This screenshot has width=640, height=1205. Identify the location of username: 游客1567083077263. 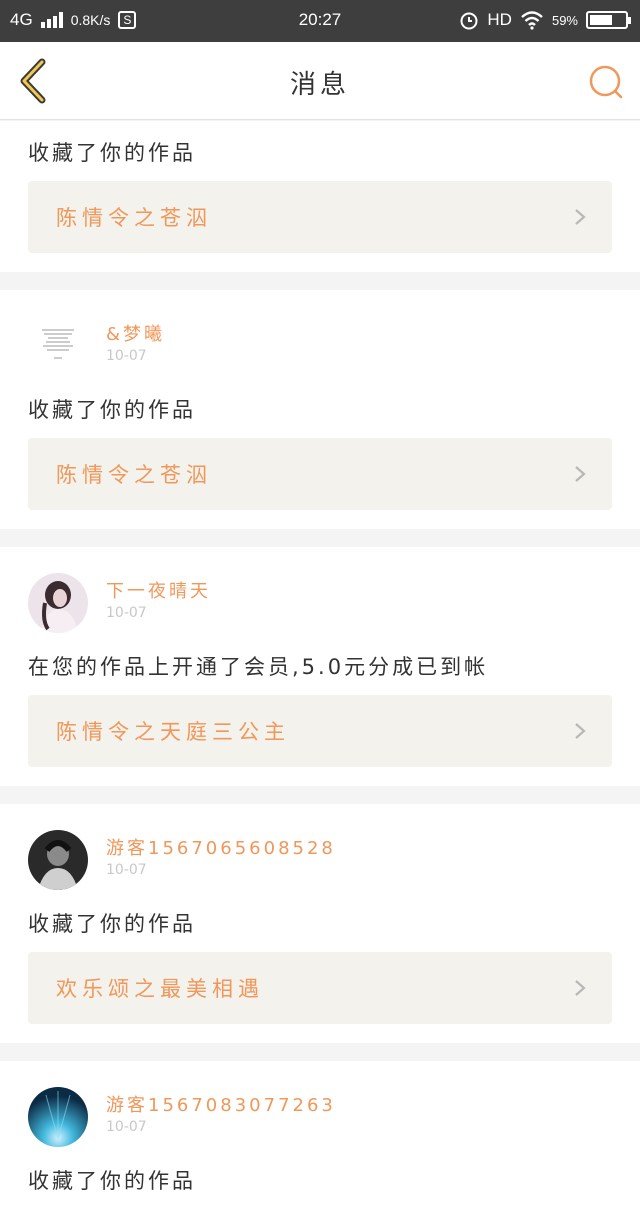
(221, 1104).